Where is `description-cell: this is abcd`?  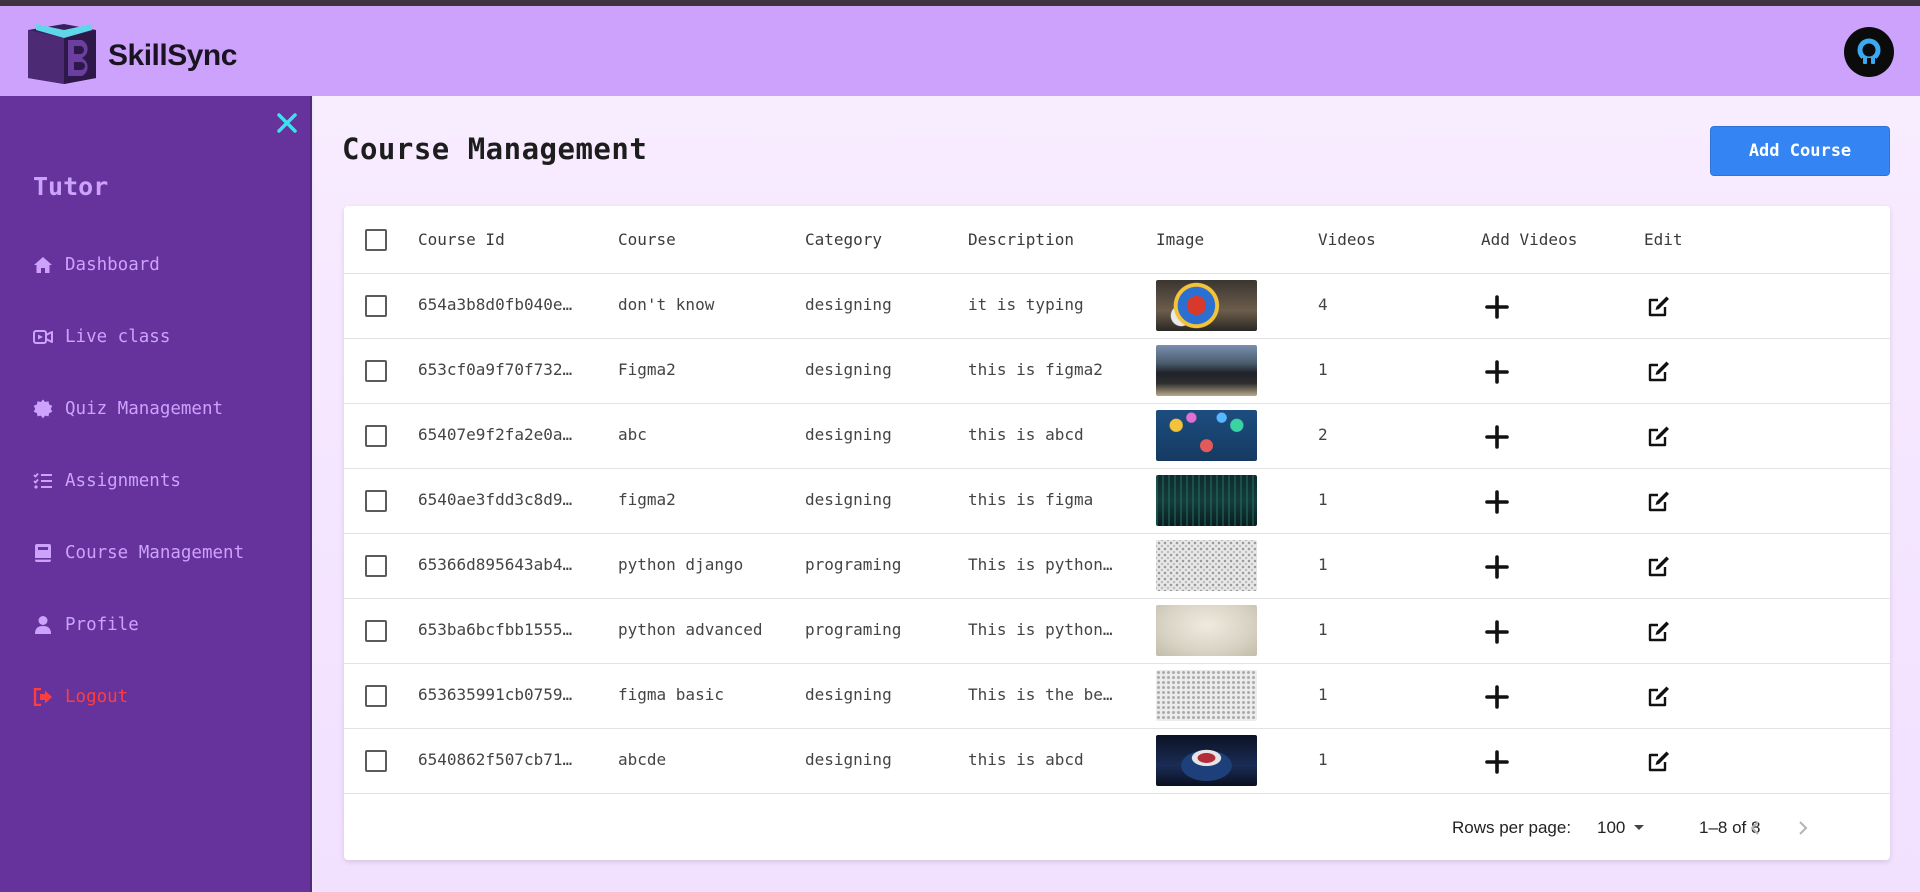 description-cell: this is abcd is located at coordinates (1026, 759).